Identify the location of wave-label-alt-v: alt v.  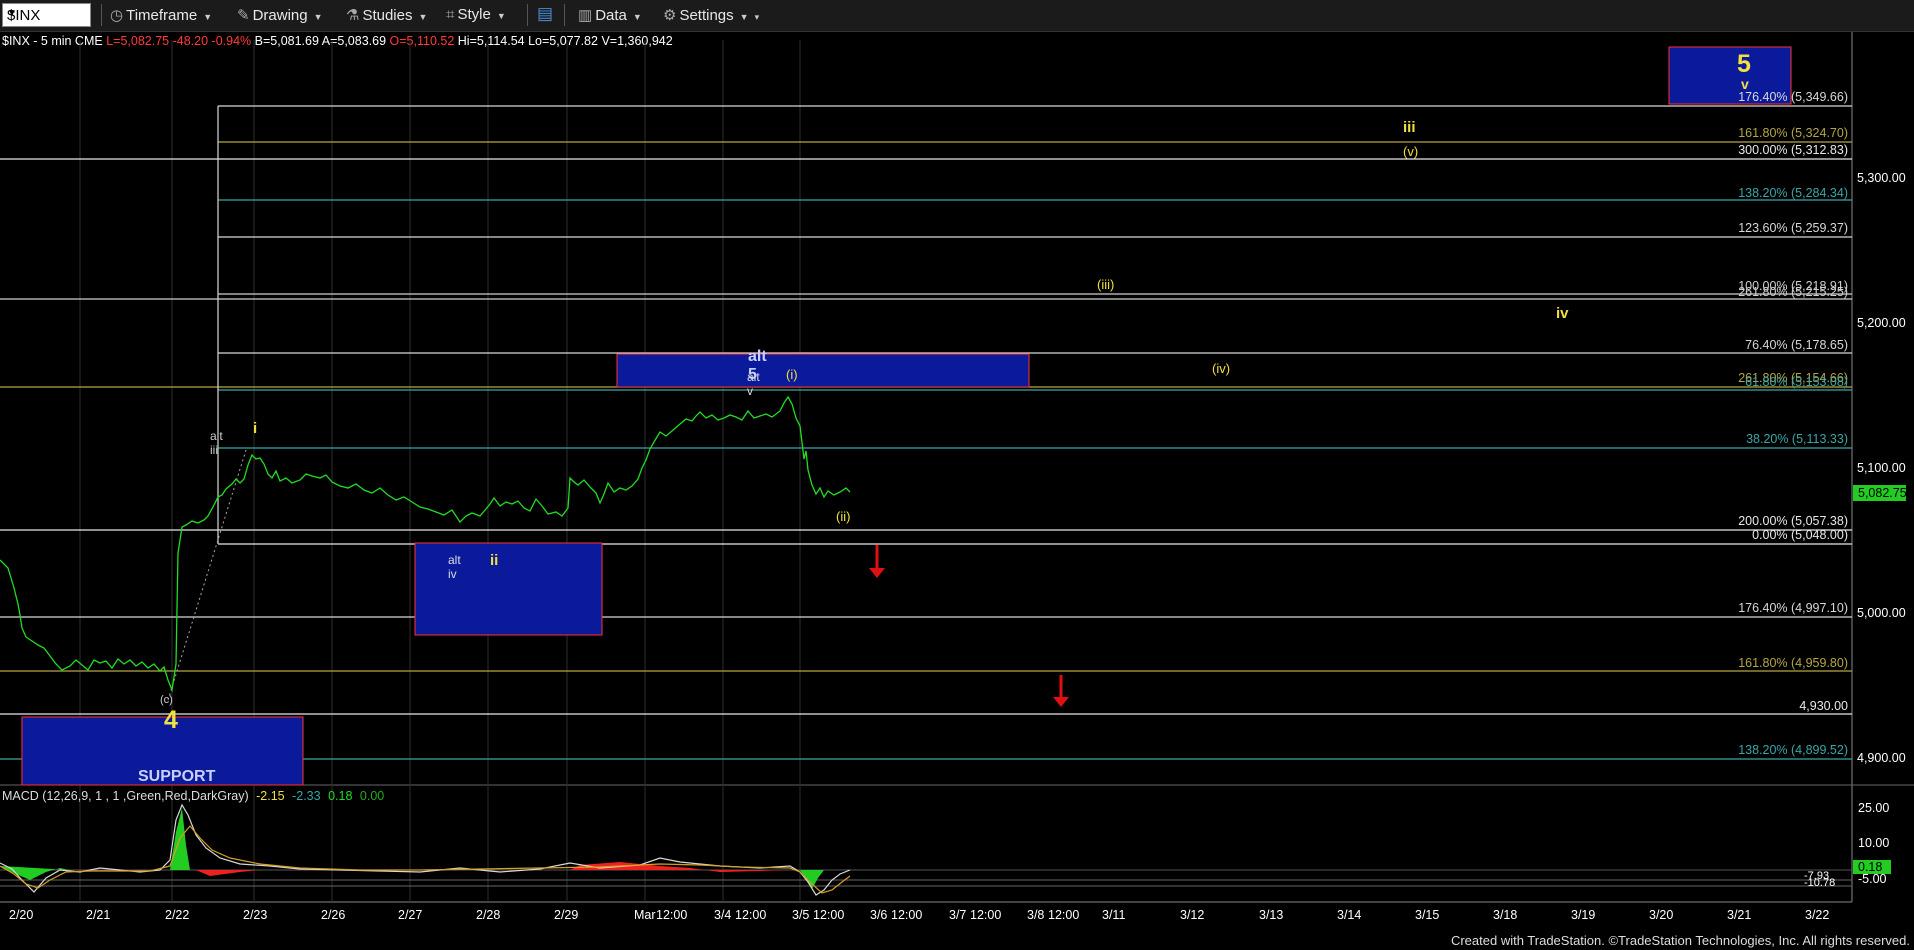
(753, 384).